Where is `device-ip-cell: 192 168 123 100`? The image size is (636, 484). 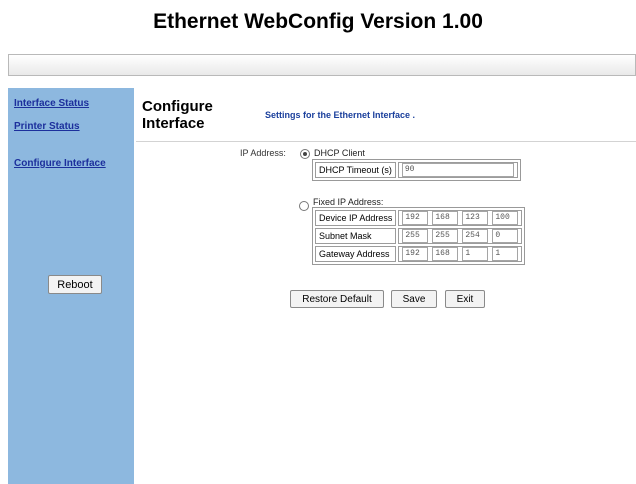
device-ip-cell: 192 168 123 100 is located at coordinates (460, 218).